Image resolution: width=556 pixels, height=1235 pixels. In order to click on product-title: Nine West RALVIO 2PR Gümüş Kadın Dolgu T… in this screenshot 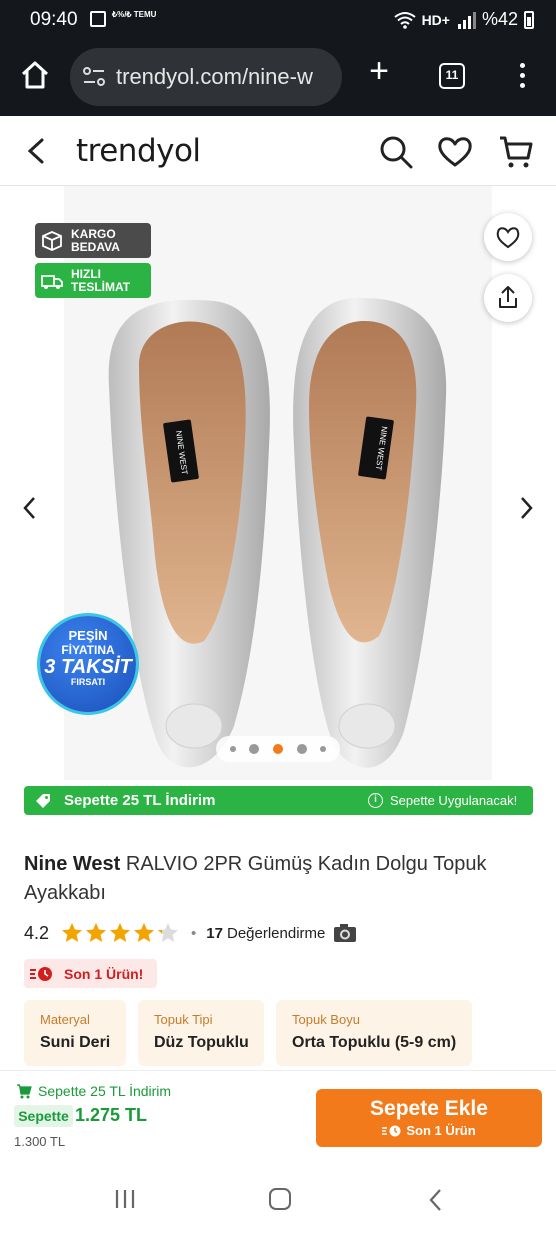, I will do `click(274, 879)`.